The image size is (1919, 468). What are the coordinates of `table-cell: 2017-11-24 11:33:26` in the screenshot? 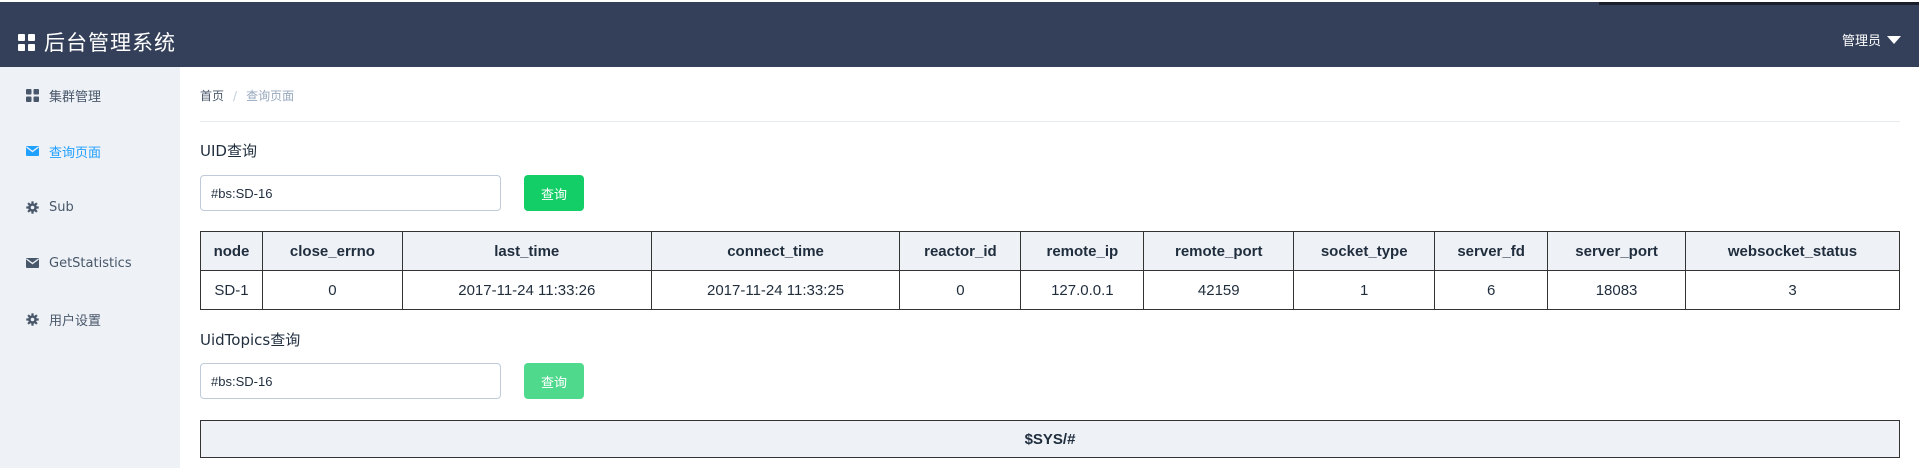 It's located at (526, 290).